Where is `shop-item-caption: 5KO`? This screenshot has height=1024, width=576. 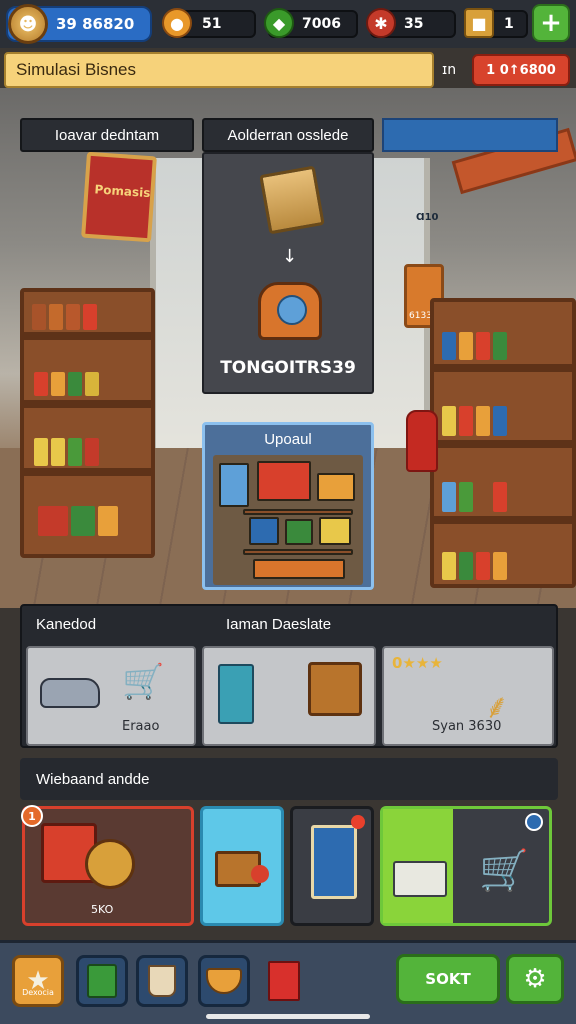
shop-item-caption: 5KO is located at coordinates (102, 909).